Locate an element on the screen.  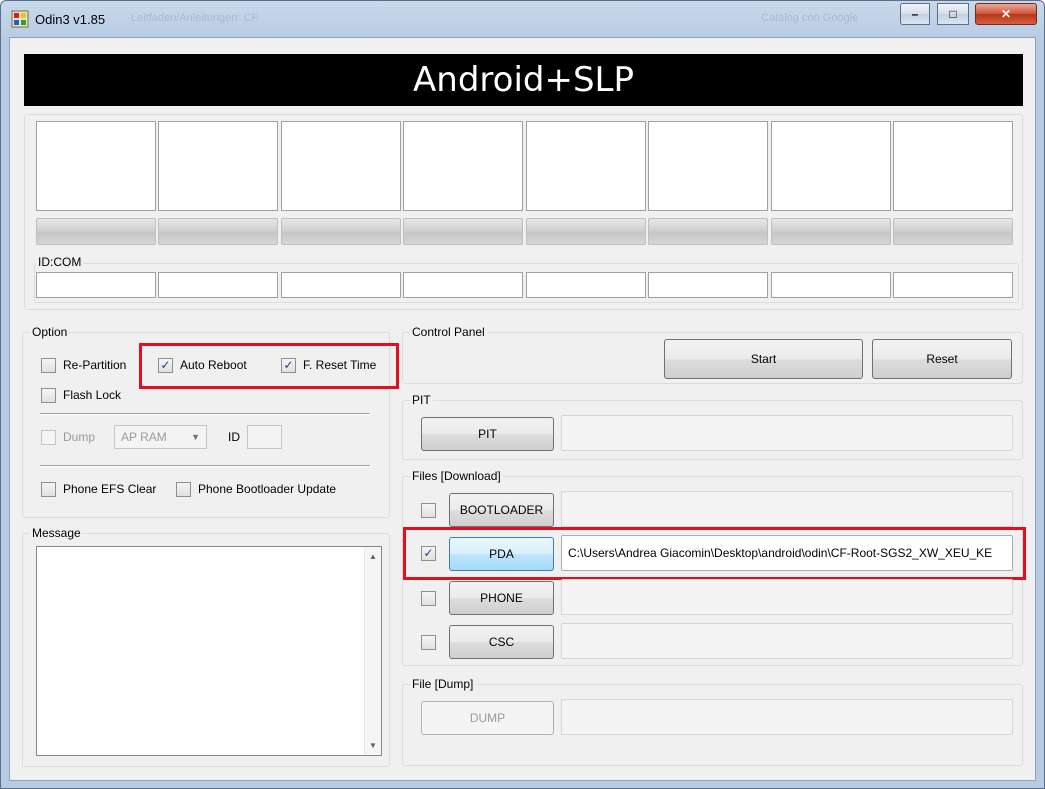
start-button: Start is located at coordinates (763, 359).